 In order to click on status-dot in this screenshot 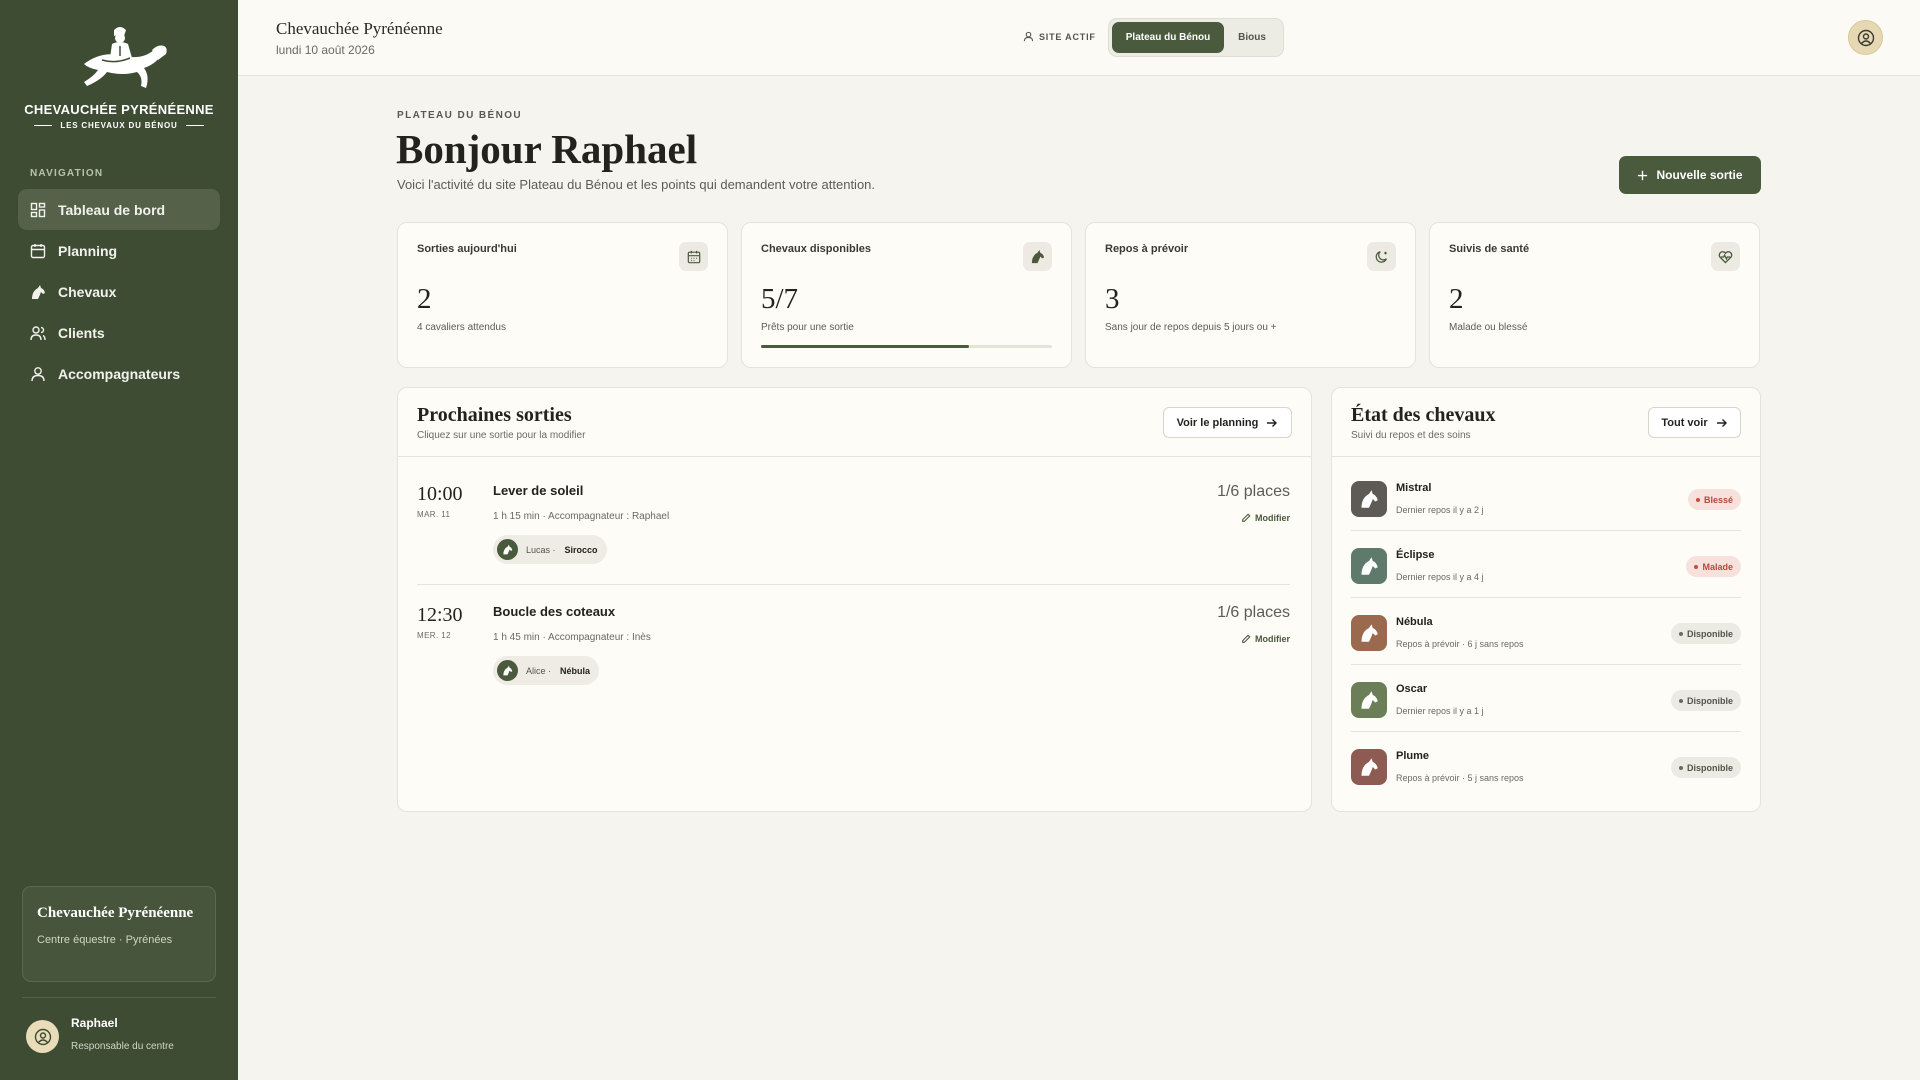, I will do `click(1680, 700)`.